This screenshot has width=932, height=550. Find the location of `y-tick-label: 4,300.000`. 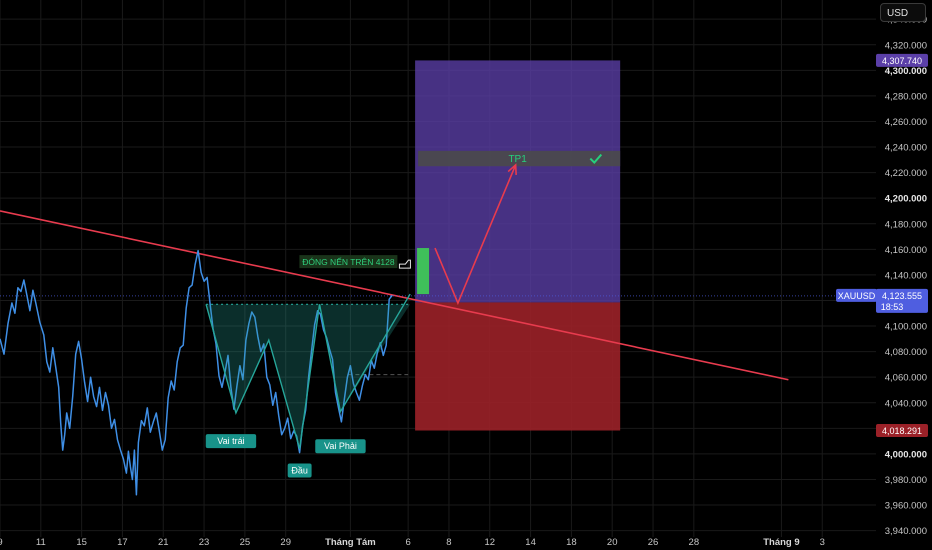

y-tick-label: 4,300.000 is located at coordinates (906, 71).